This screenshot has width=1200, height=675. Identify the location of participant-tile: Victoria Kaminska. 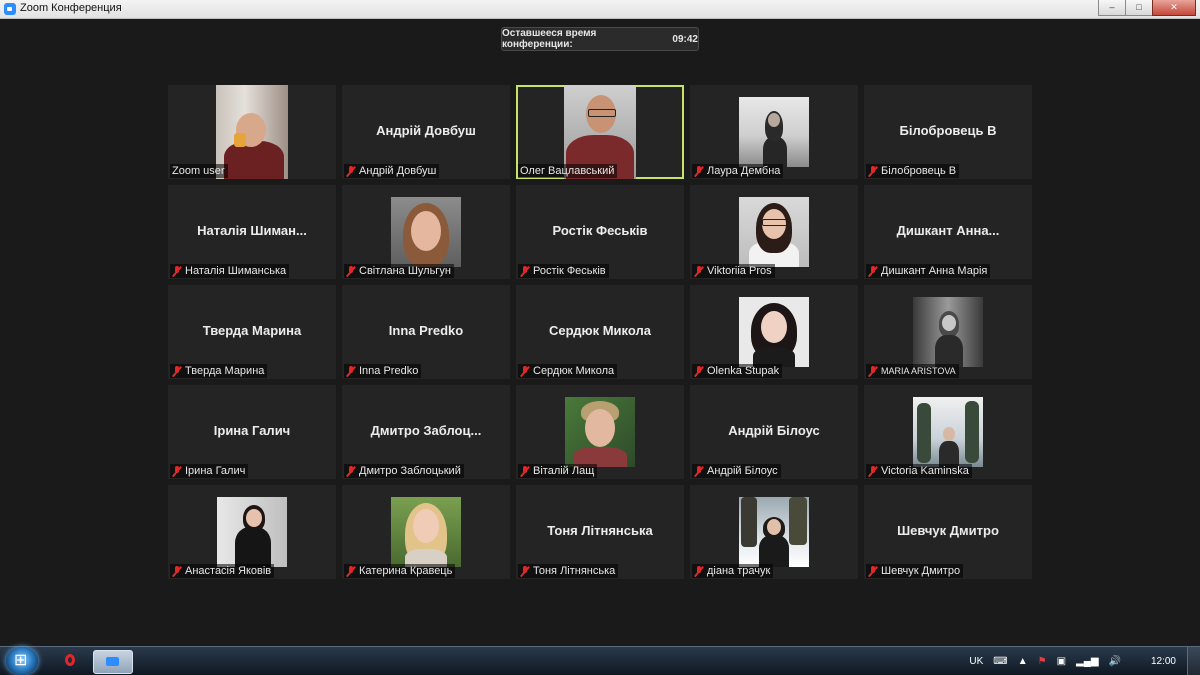
(948, 432).